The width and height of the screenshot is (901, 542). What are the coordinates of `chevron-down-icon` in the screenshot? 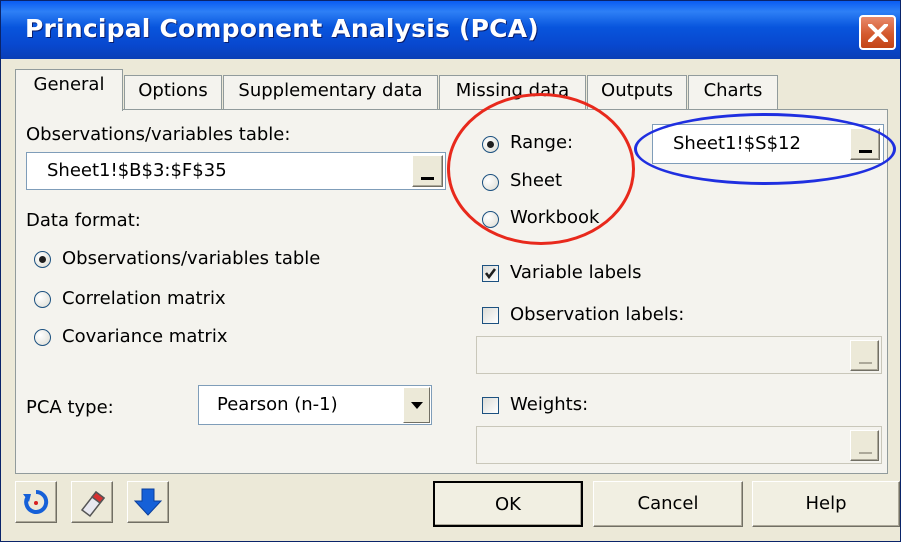 It's located at (416, 405).